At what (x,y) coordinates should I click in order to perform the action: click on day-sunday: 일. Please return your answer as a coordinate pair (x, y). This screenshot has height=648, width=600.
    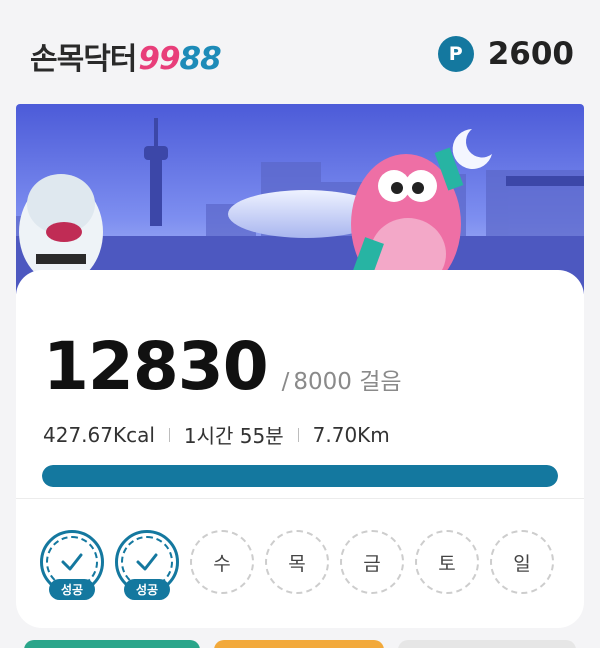
    Looking at the image, I should click on (522, 562).